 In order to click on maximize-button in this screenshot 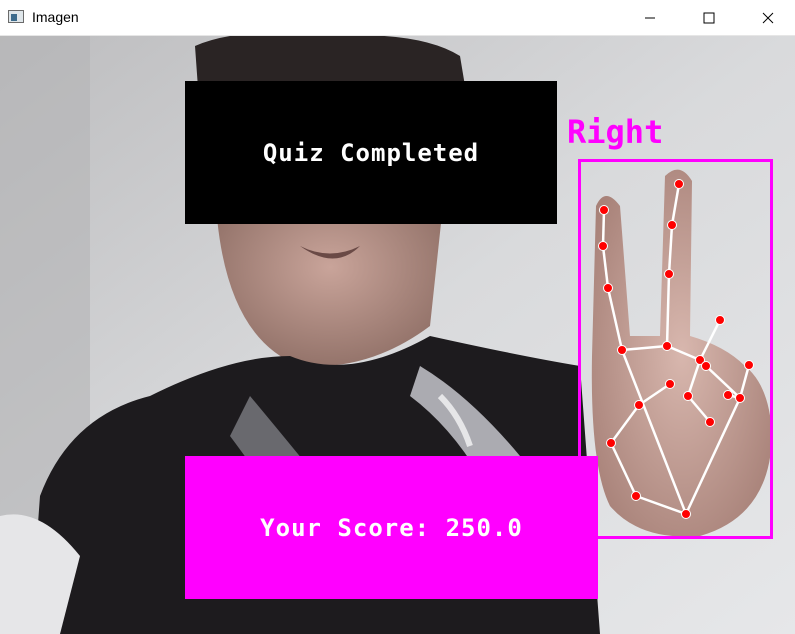, I will do `click(709, 17)`.